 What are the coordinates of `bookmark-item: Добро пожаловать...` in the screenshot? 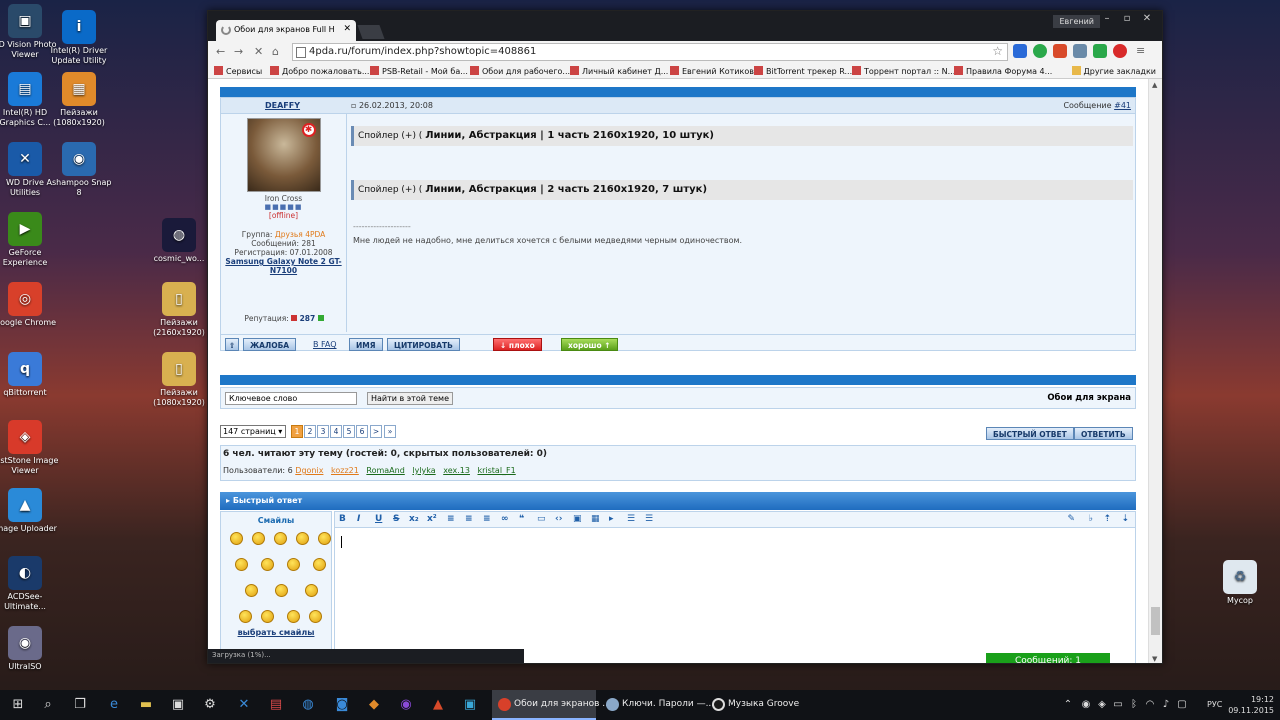 It's located at (319, 71).